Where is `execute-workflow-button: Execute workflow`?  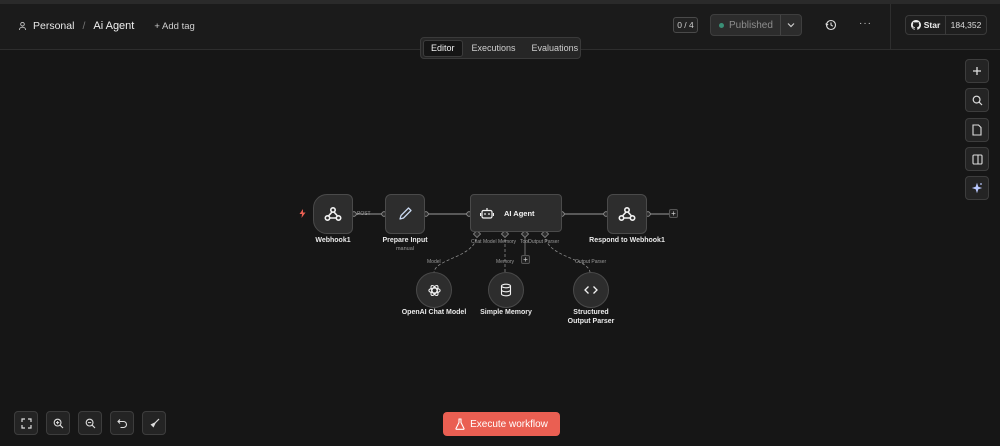 execute-workflow-button: Execute workflow is located at coordinates (501, 424).